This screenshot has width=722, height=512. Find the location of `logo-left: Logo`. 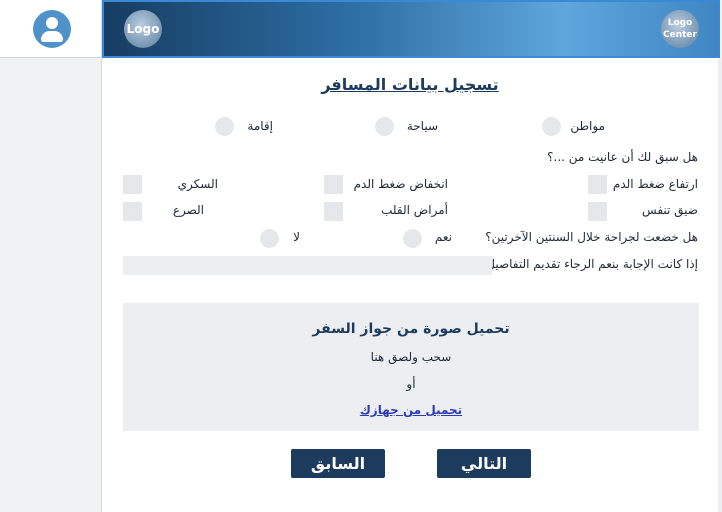

logo-left: Logo is located at coordinates (143, 29).